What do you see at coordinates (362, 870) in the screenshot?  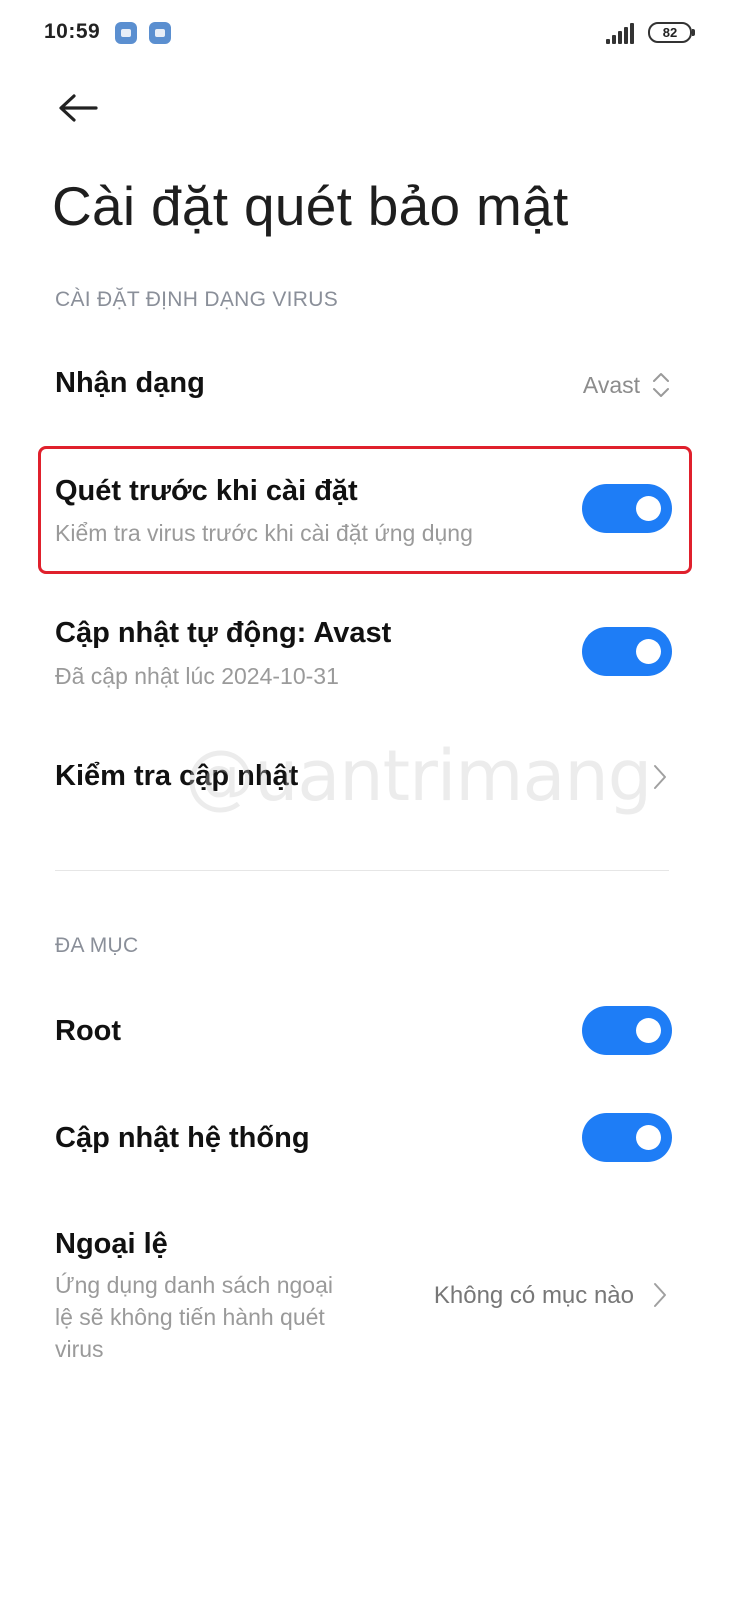 I see `divider` at bounding box center [362, 870].